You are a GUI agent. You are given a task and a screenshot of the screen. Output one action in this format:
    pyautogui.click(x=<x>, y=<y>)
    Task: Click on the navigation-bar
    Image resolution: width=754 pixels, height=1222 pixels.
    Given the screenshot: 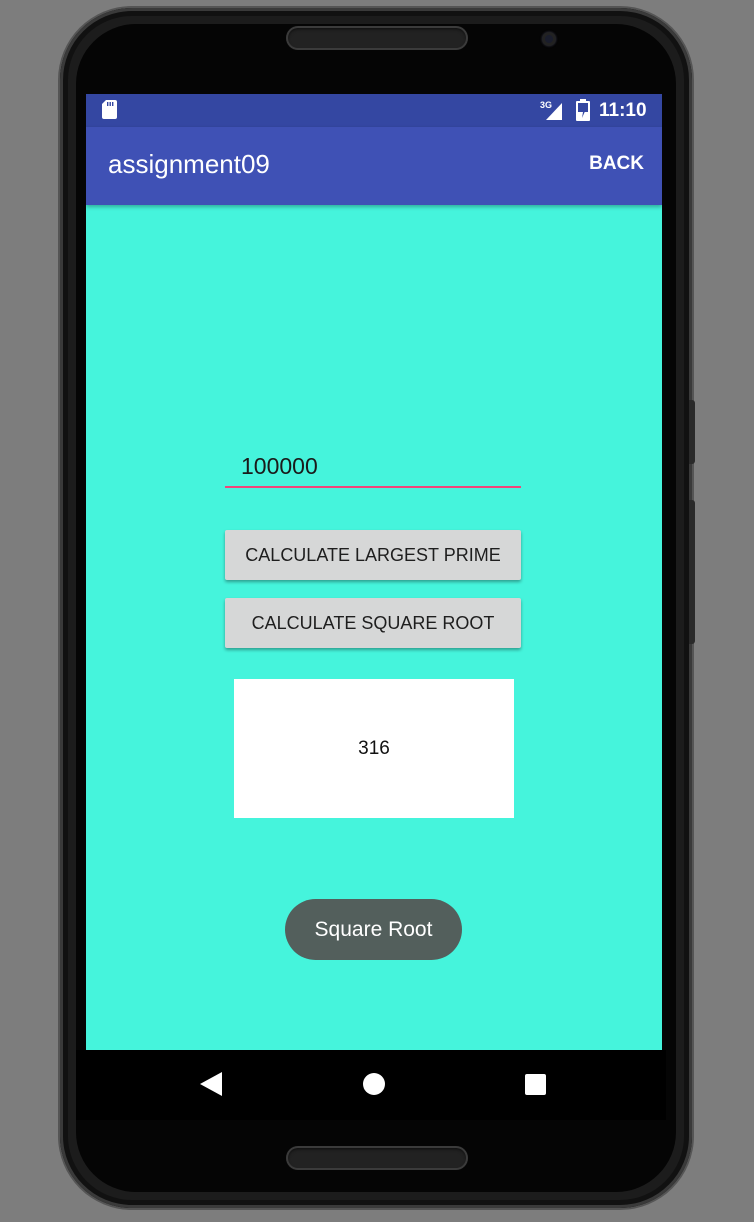 What is the action you would take?
    pyautogui.click(x=371, y=1085)
    